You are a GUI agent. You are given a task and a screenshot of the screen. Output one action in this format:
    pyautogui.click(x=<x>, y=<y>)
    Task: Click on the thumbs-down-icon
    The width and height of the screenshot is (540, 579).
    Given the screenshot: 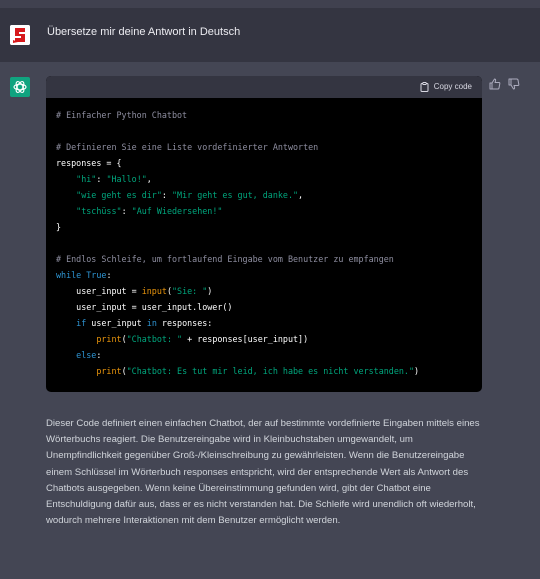 What is the action you would take?
    pyautogui.click(x=514, y=84)
    